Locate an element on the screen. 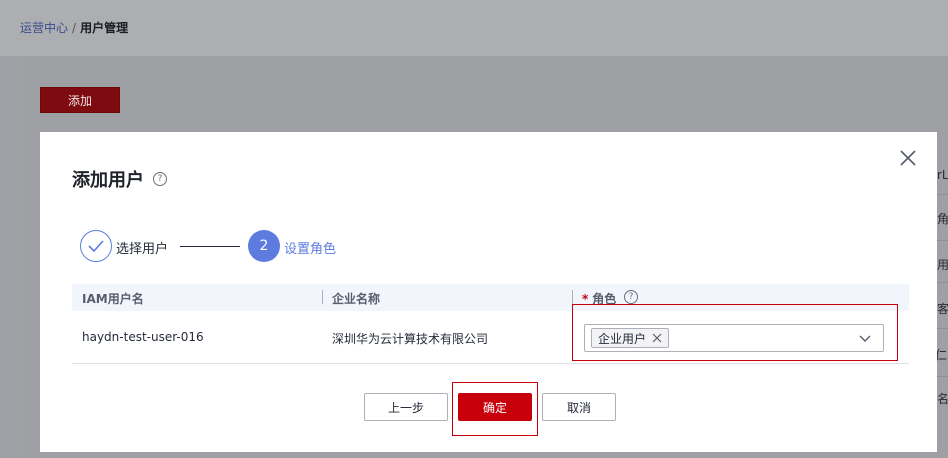 The width and height of the screenshot is (948, 458). confirm-button: 确定 is located at coordinates (495, 407).